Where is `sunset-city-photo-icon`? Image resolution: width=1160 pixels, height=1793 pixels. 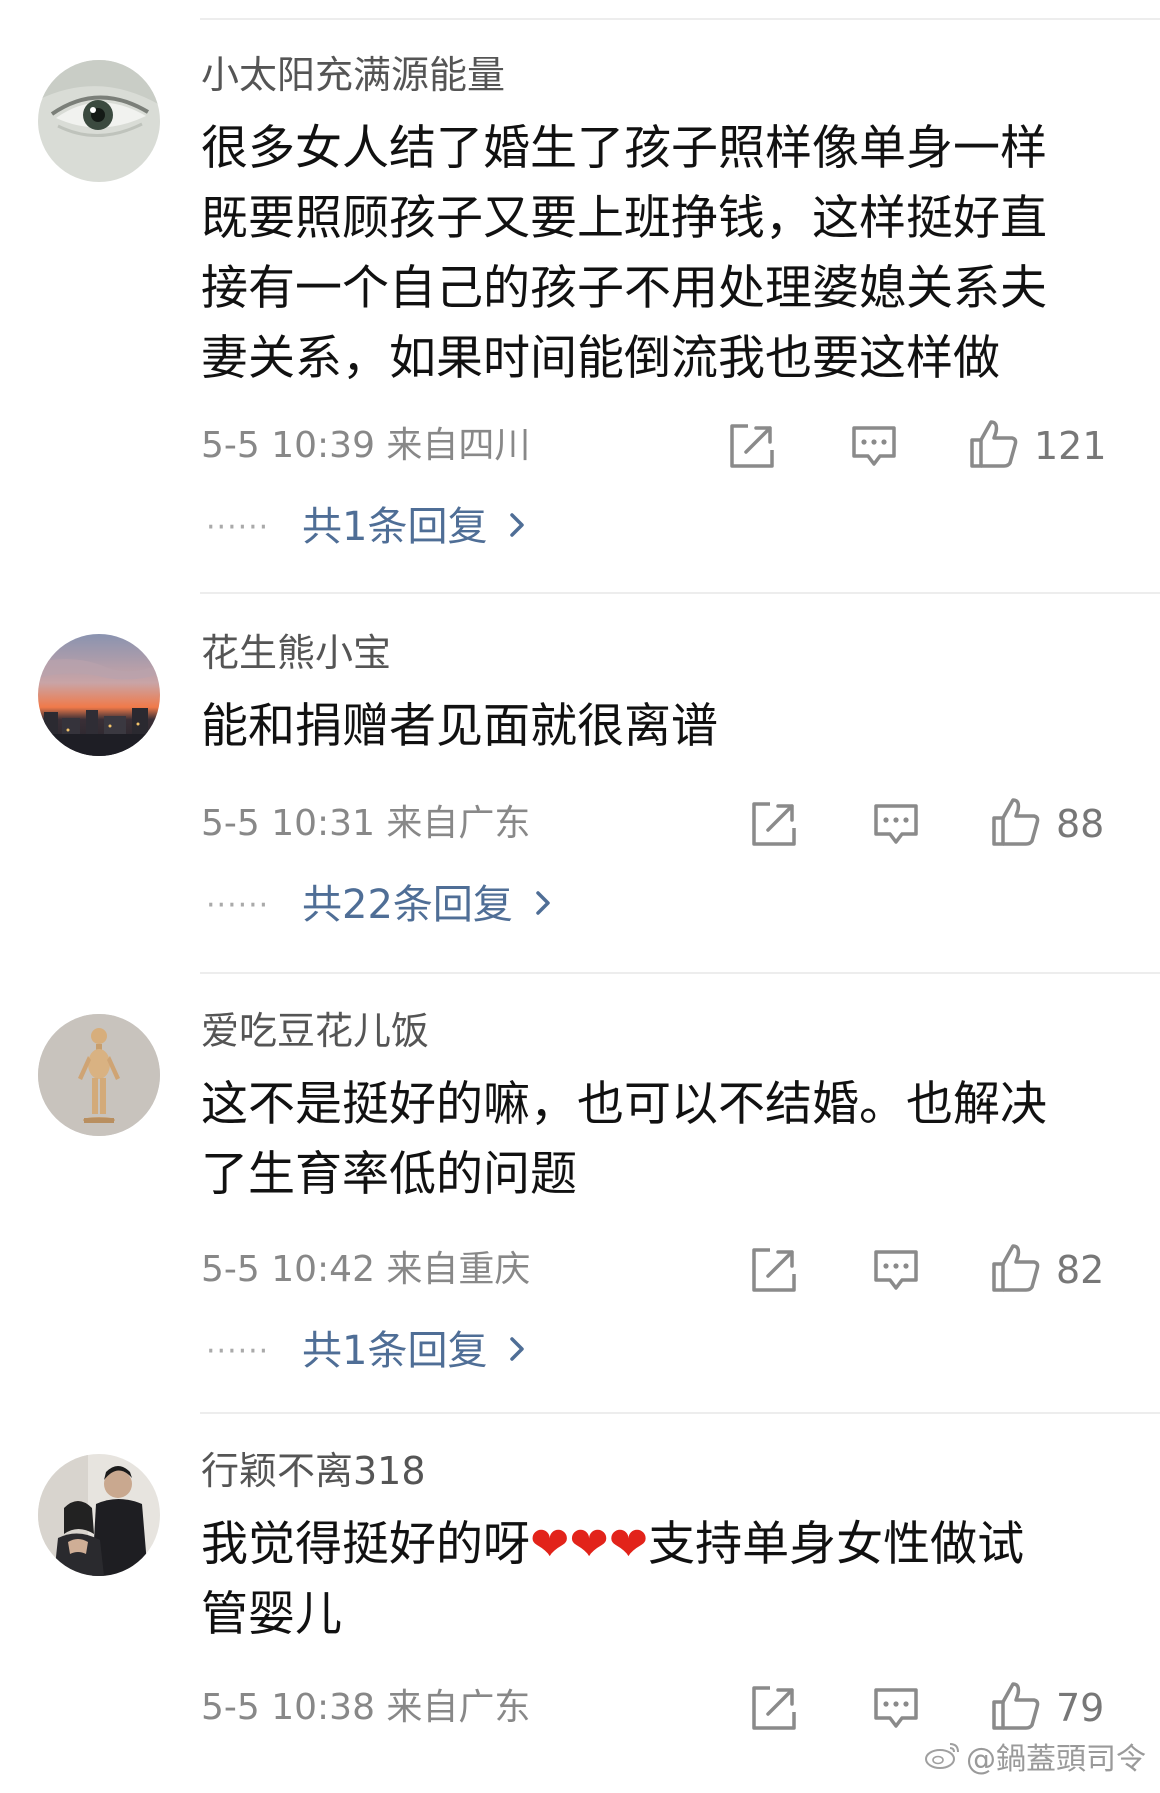
sunset-city-photo-icon is located at coordinates (99, 695).